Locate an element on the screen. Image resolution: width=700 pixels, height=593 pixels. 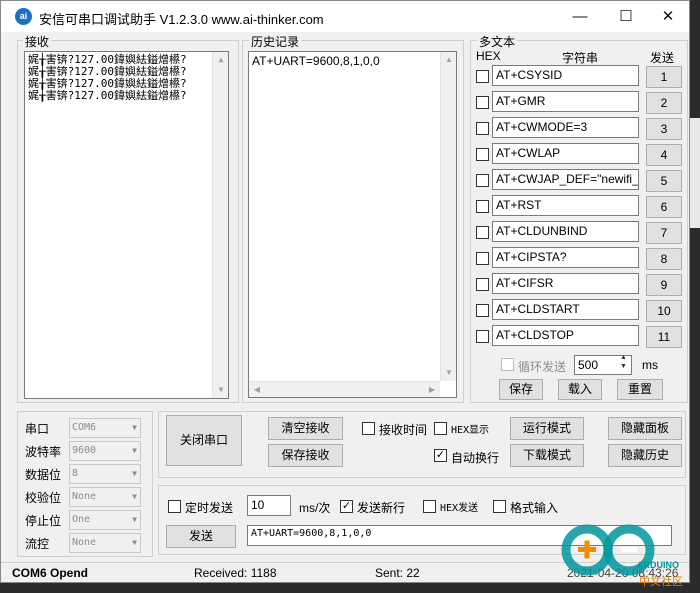
send-newline-checkbox: ✓ is located at coordinates (346, 506).